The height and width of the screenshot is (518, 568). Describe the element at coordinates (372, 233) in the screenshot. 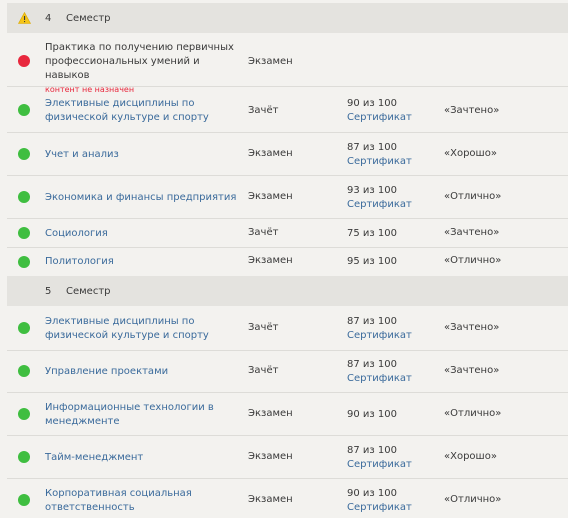

I see `course-score: 75 из 100` at that location.